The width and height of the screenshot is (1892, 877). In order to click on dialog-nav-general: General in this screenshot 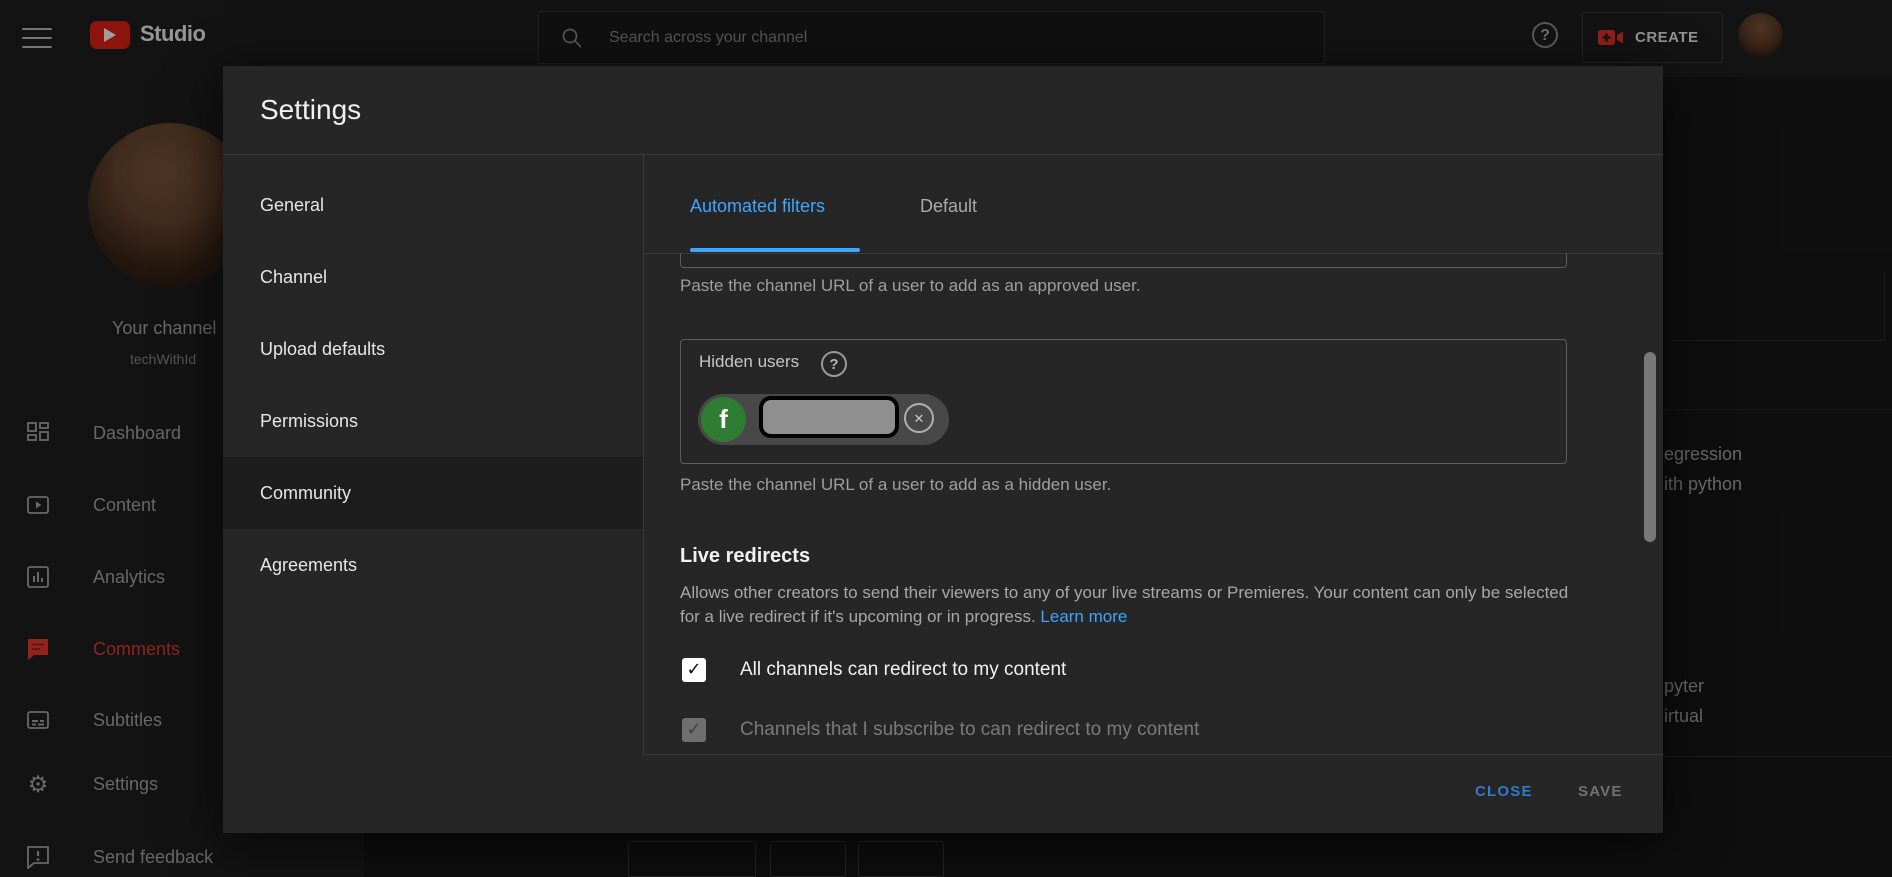, I will do `click(433, 205)`.